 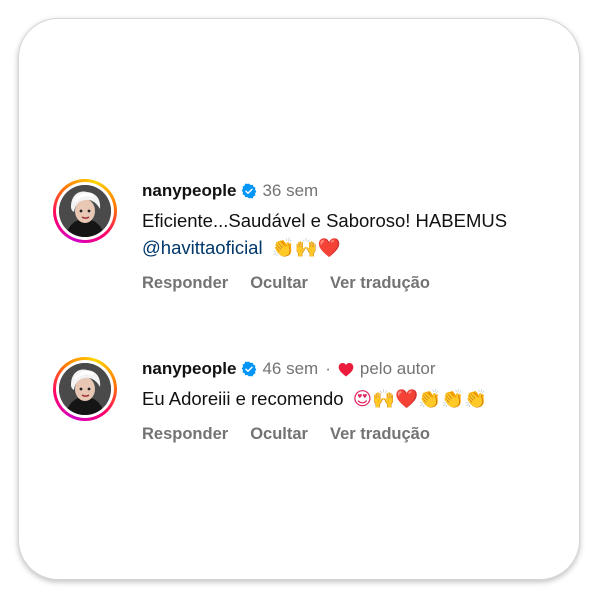 What do you see at coordinates (306, 248) in the screenshot?
I see `comment-emojis: 👏🙌❤️` at bounding box center [306, 248].